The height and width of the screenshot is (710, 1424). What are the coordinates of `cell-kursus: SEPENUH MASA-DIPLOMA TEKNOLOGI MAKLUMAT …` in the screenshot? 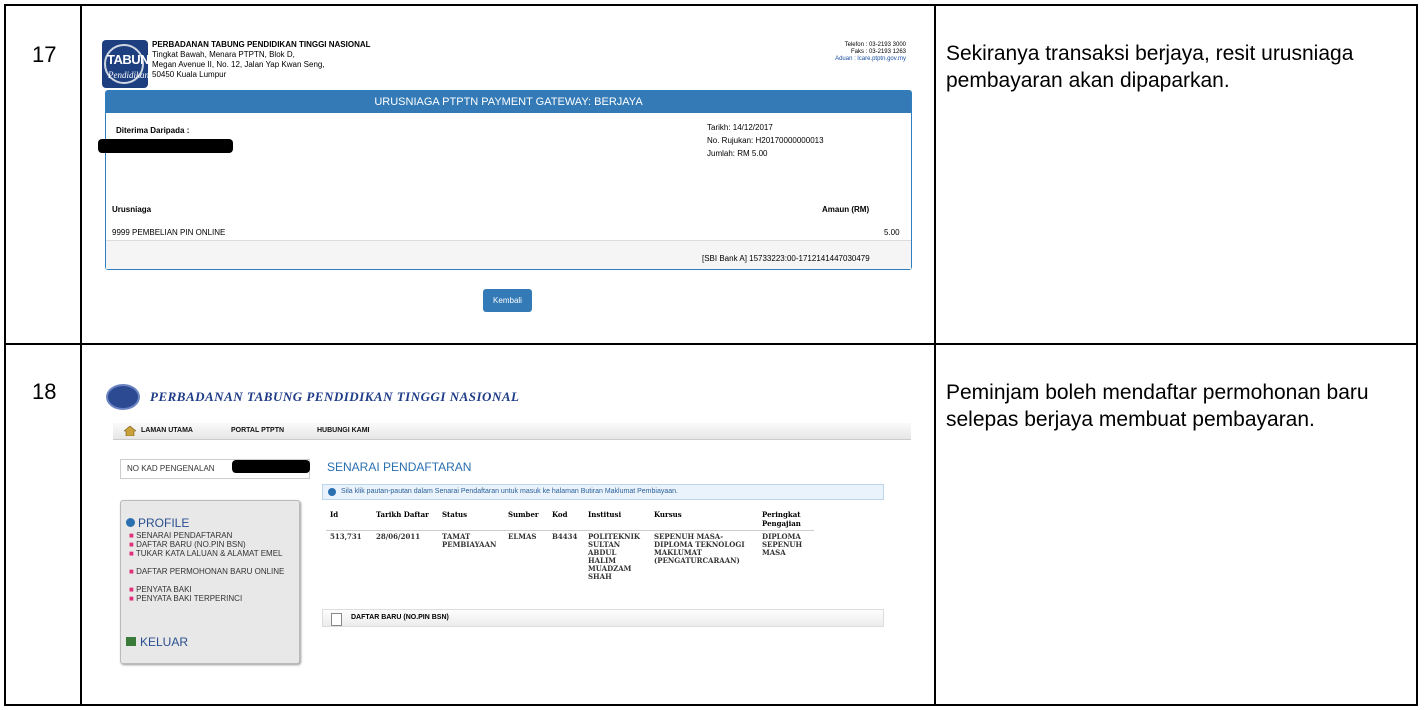 It's located at (699, 548).